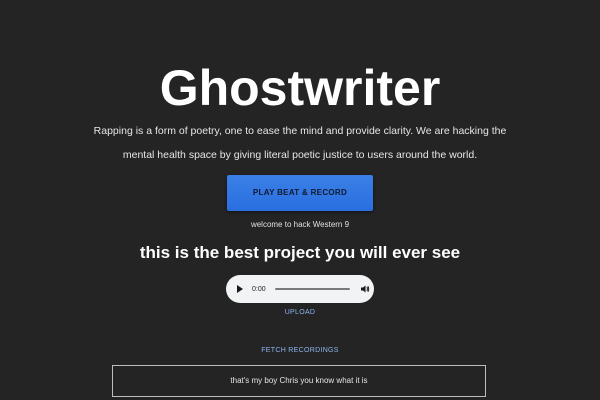 This screenshot has width=600, height=400. Describe the element at coordinates (300, 193) in the screenshot. I see `play-beat-record-button: PLAY BEAT & RECORD` at that location.